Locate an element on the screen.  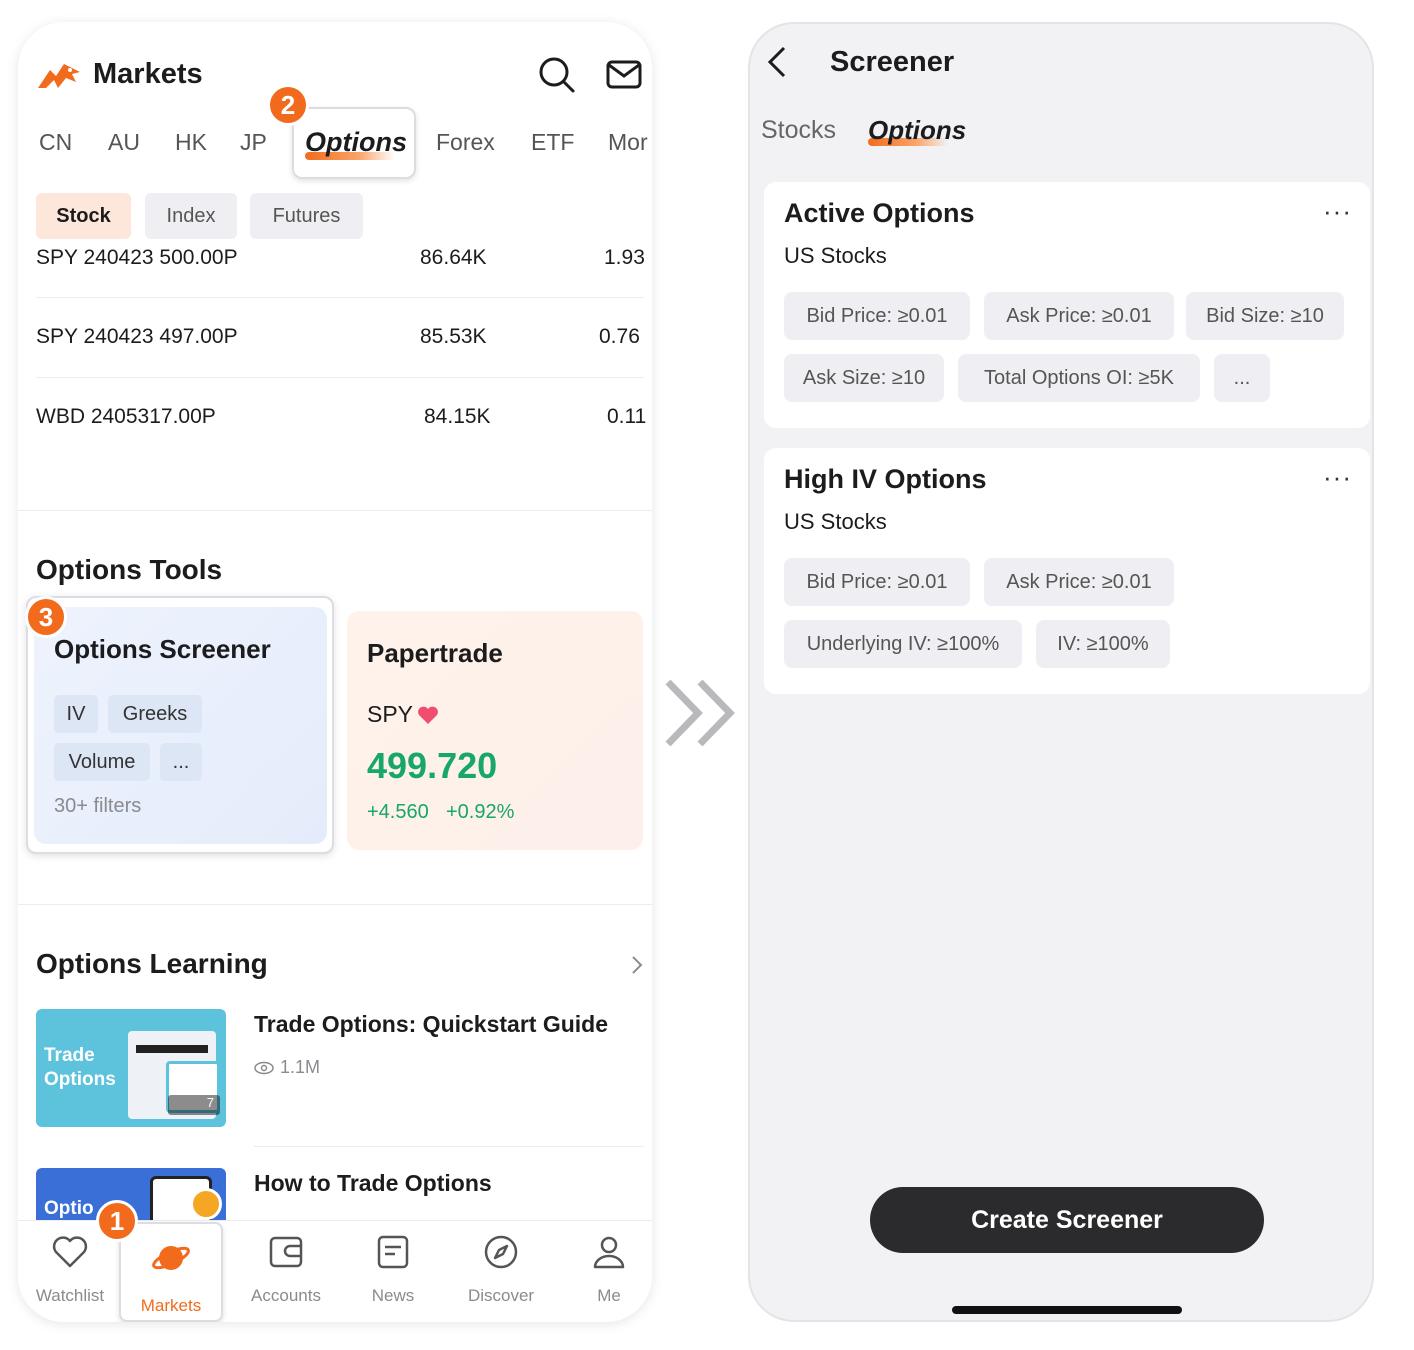
options-screener-title: Options Screener is located at coordinates (162, 649).